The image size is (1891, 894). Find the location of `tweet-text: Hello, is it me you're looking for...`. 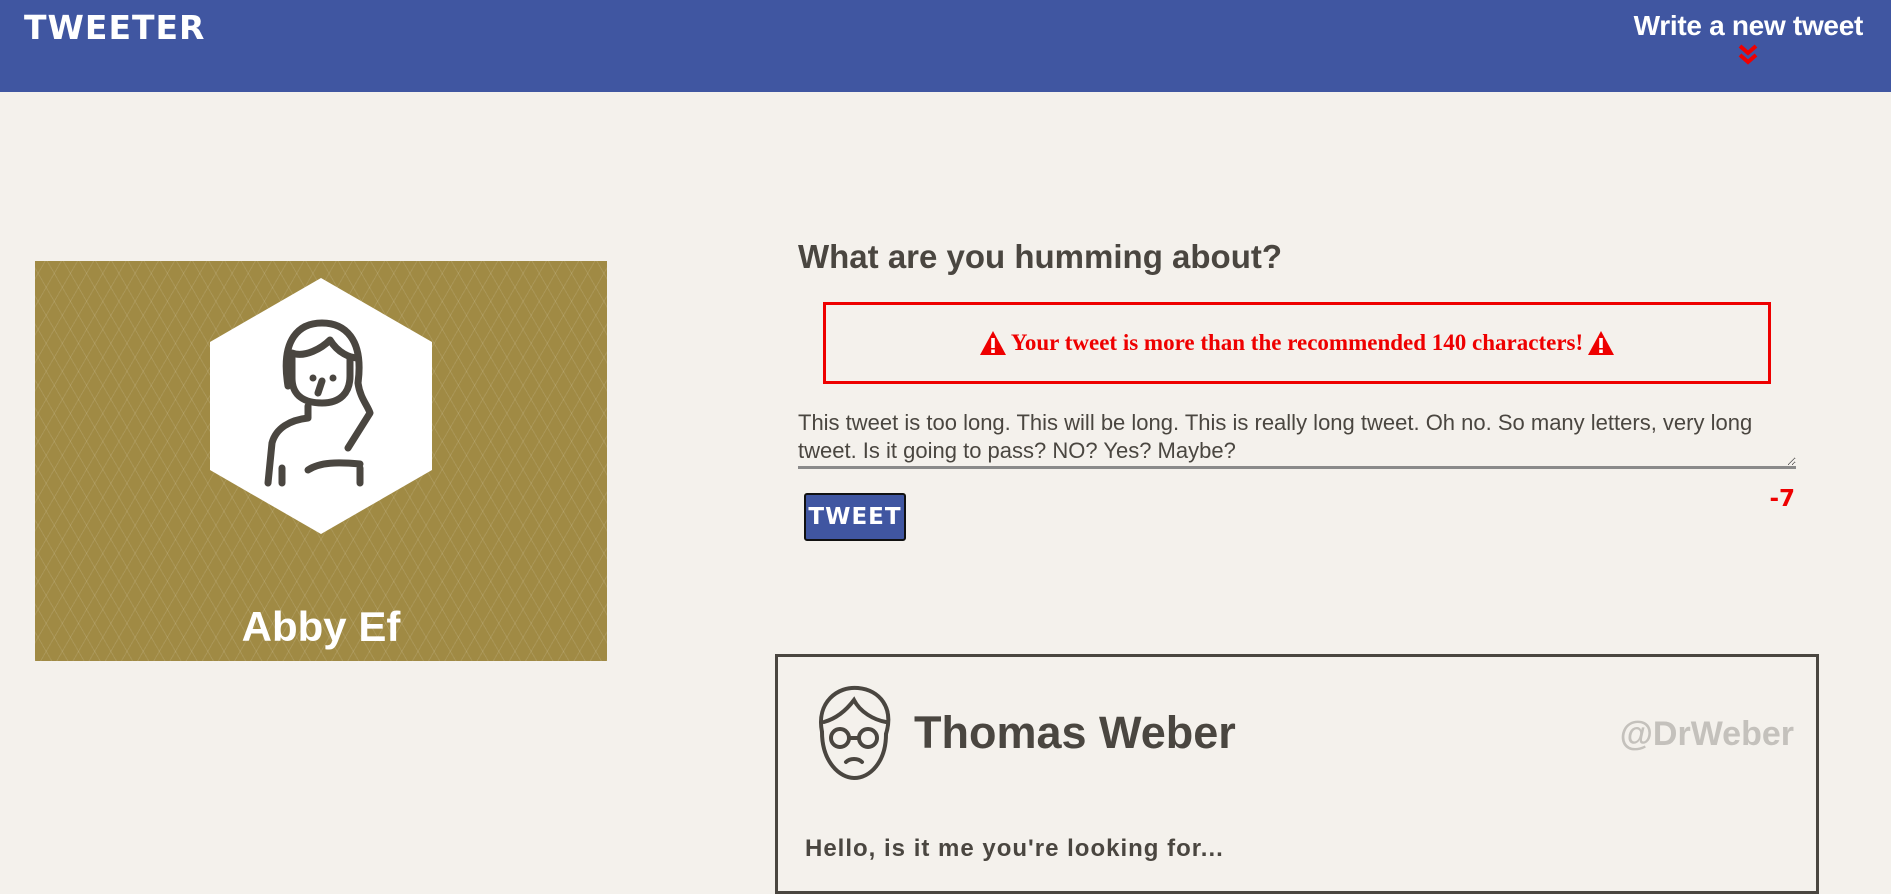

tweet-text: Hello, is it me you're looking for... is located at coordinates (1014, 848).